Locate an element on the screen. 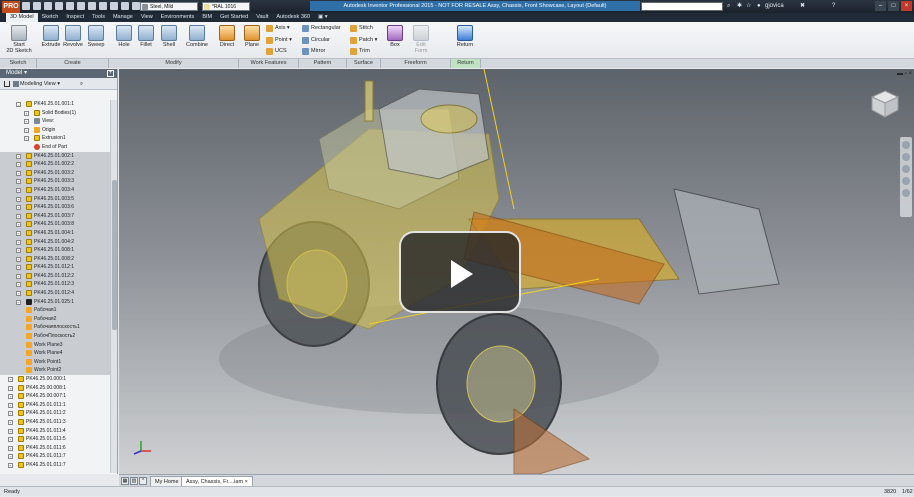  find-icon: ⌕ is located at coordinates (81, 84).